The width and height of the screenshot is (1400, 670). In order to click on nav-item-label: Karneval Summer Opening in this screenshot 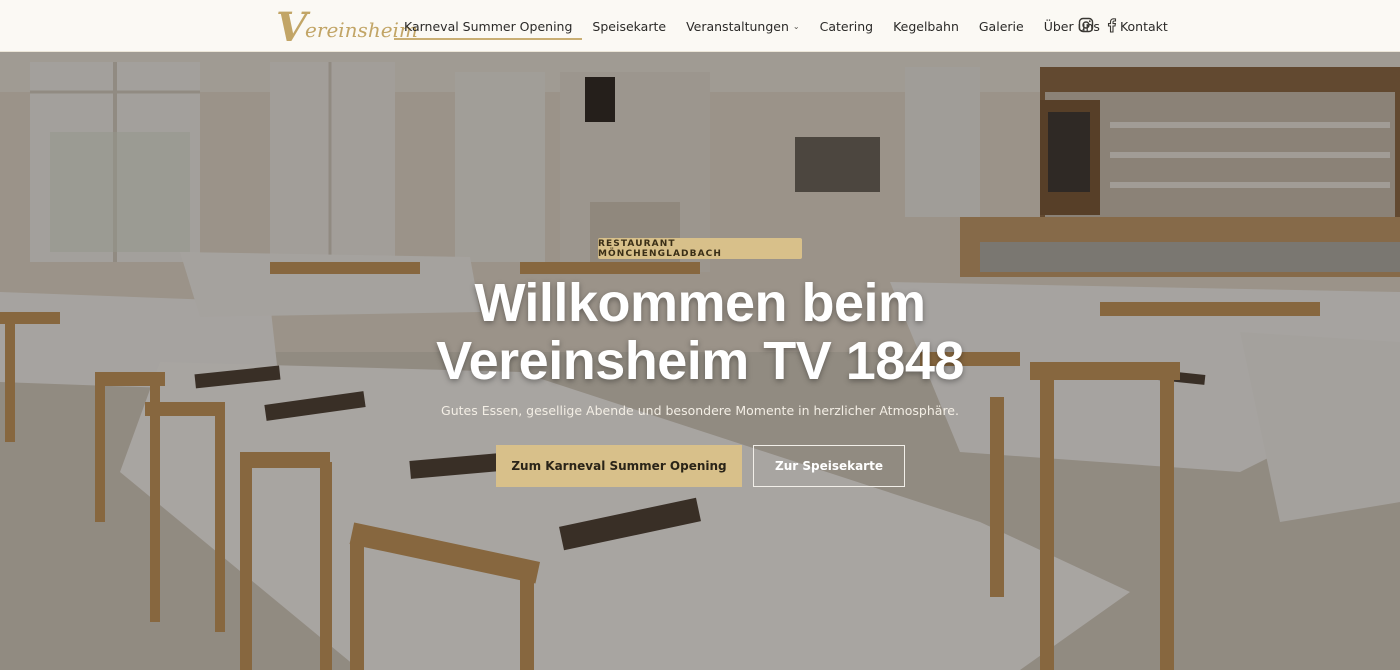, I will do `click(488, 26)`.